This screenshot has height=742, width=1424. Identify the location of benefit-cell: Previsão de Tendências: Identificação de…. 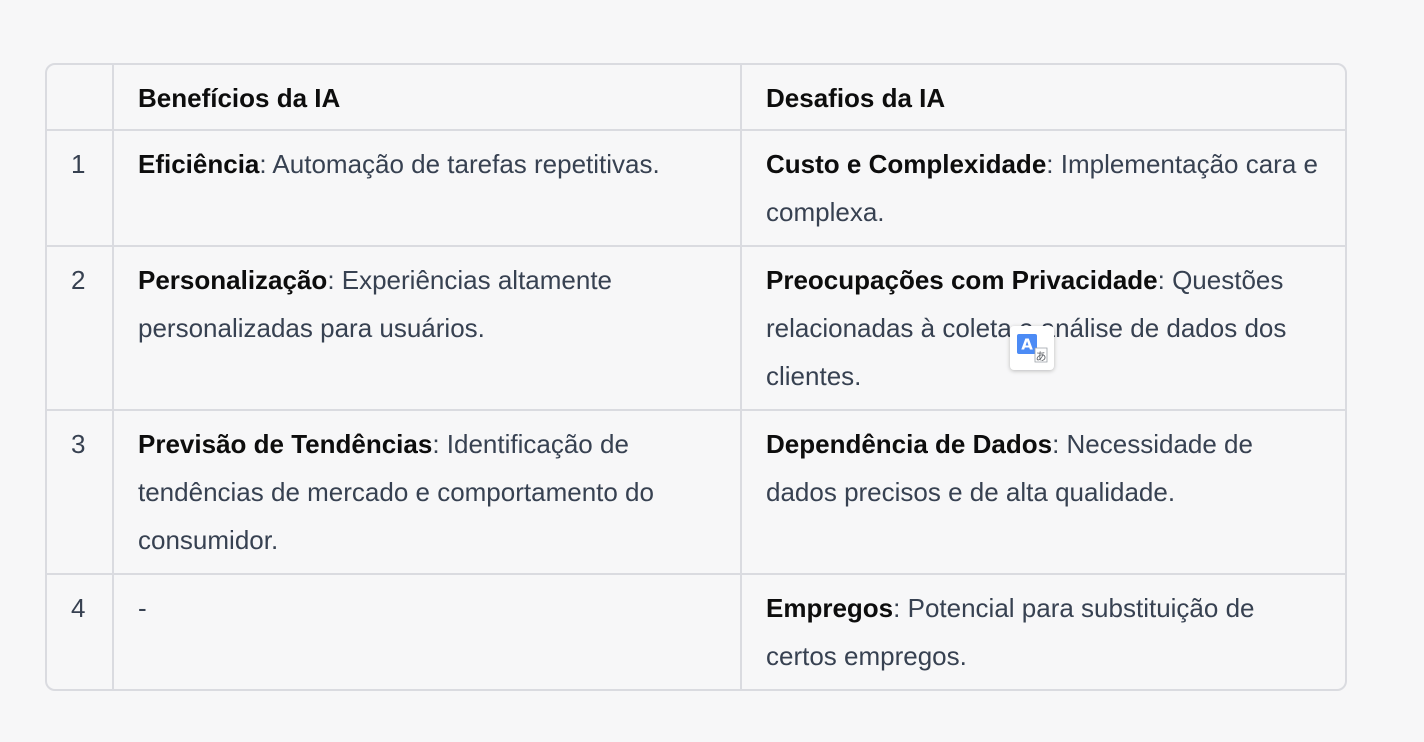
(427, 492).